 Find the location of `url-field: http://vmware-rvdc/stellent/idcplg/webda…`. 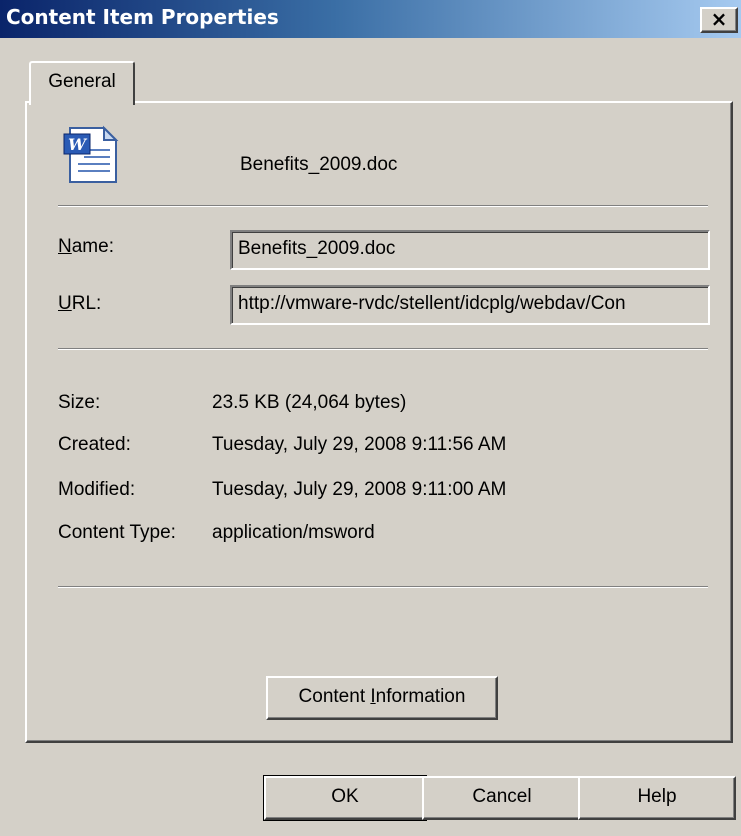

url-field: http://vmware-rvdc/stellent/idcplg/webda… is located at coordinates (470, 305).